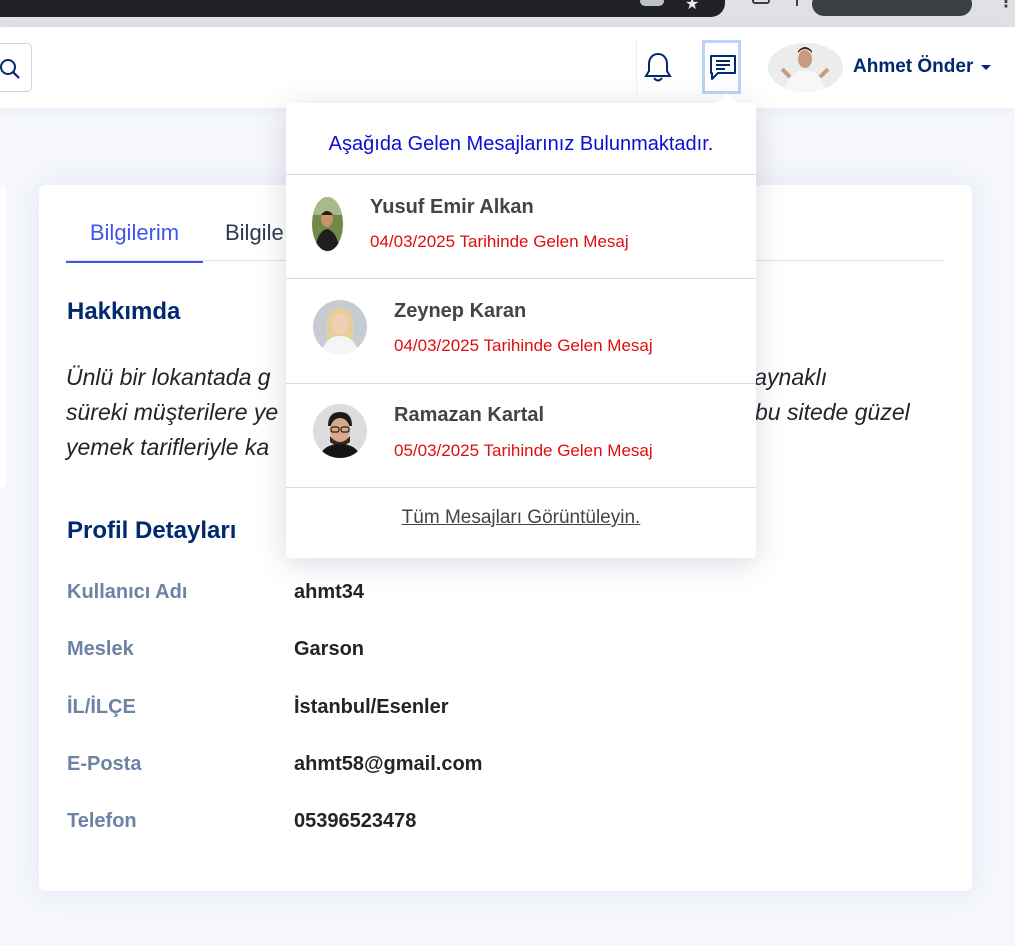  I want to click on browser-toolbar: ★ ⋮, so click(507, 13).